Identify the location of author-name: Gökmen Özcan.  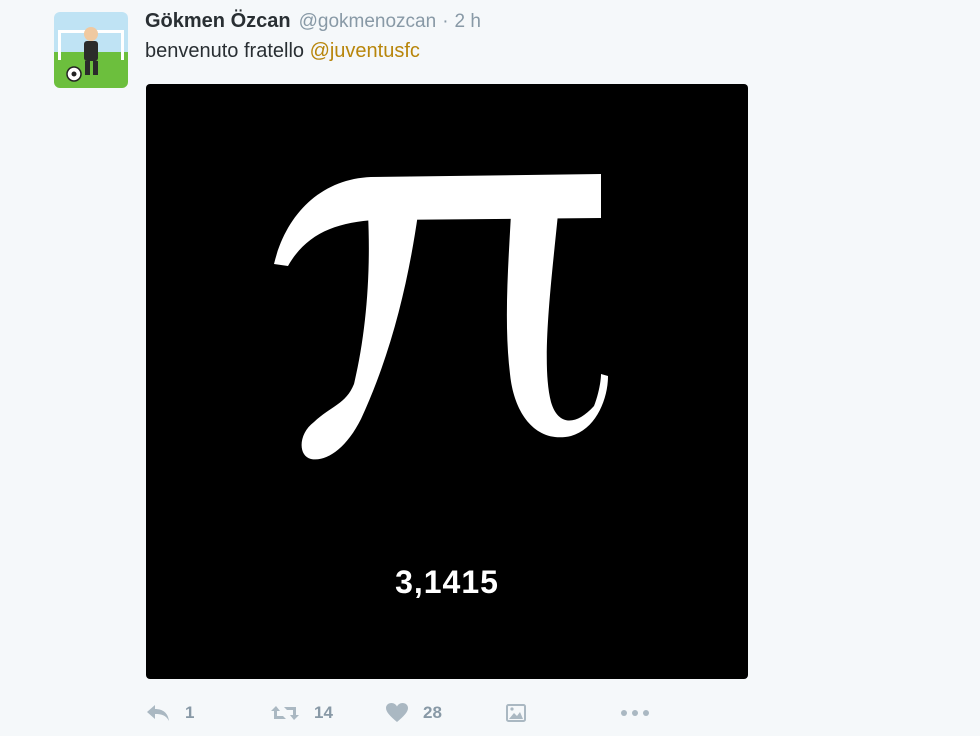
(218, 21).